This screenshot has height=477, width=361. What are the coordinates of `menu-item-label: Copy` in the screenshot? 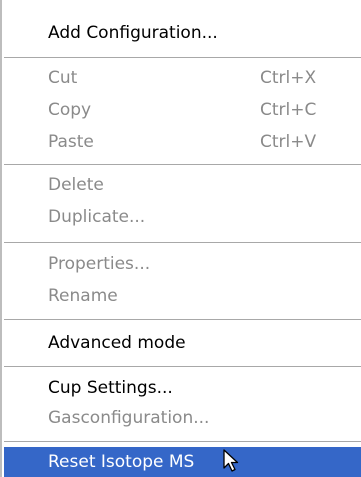 It's located at (70, 110).